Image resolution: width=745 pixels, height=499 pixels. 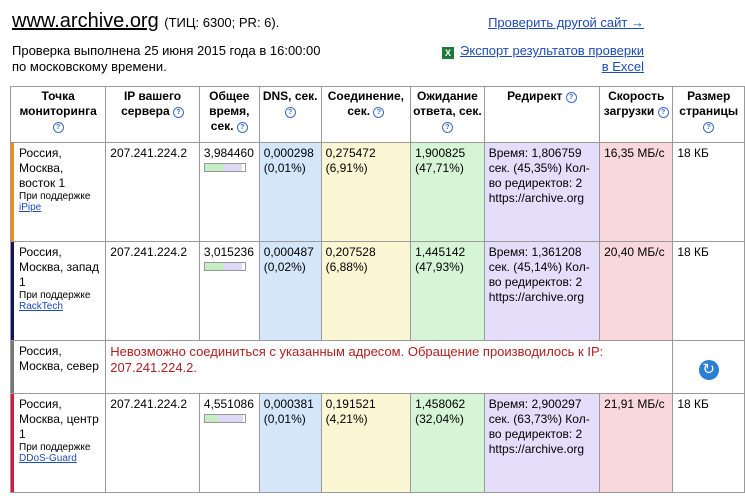 What do you see at coordinates (636, 192) in the screenshot?
I see `speed-cell: 16,35 МБ/с` at bounding box center [636, 192].